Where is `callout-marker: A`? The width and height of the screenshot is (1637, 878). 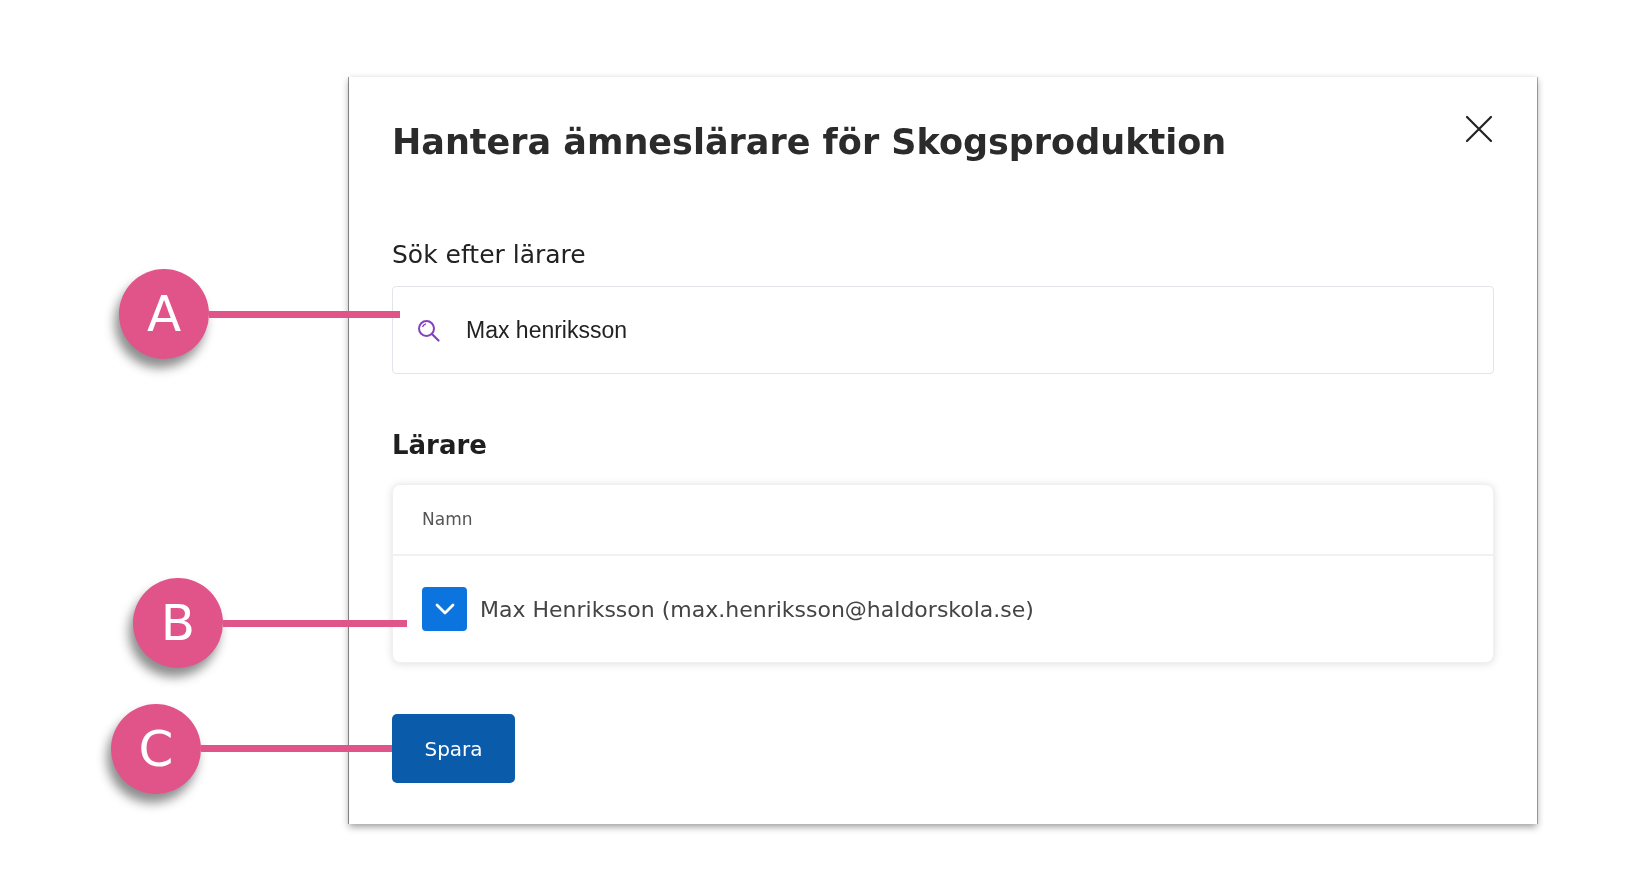
callout-marker: A is located at coordinates (164, 314).